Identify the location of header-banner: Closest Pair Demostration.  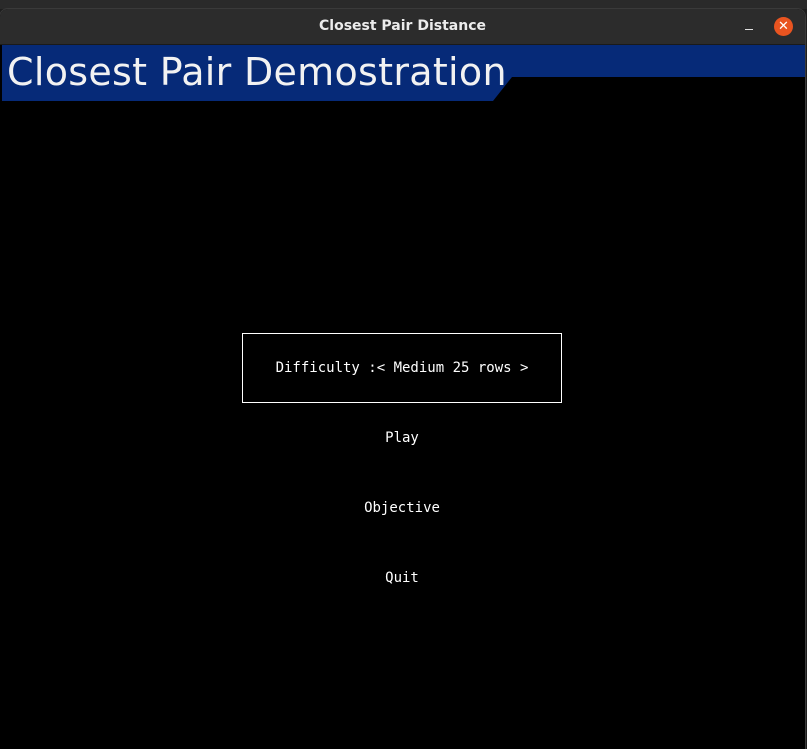
(403, 73).